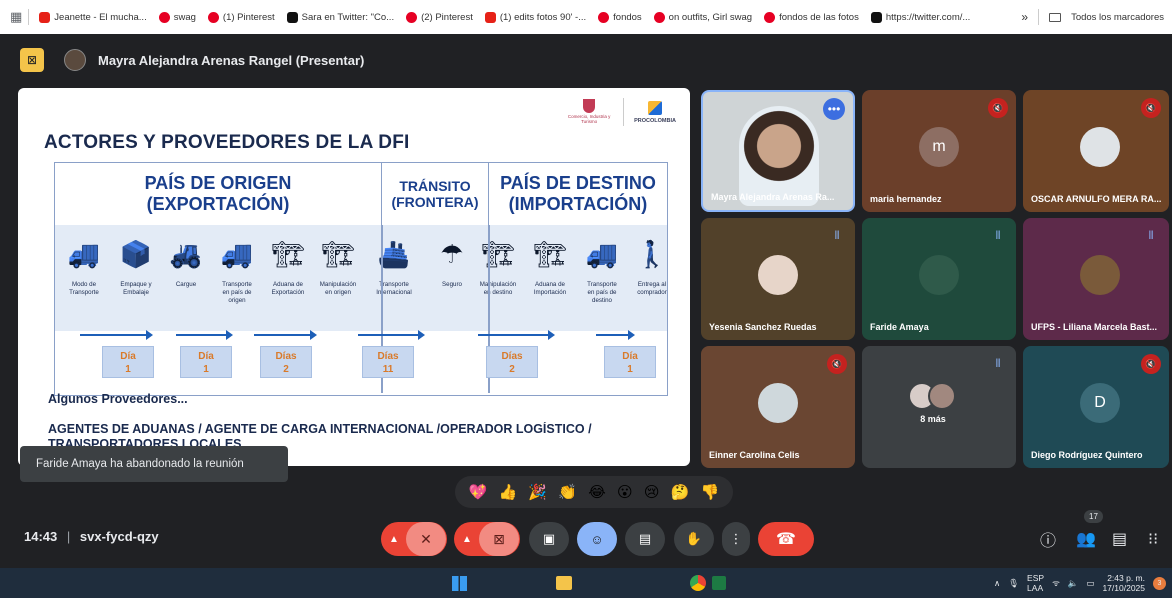 The image size is (1172, 598). I want to click on reaction-emoji: 😂, so click(597, 492).